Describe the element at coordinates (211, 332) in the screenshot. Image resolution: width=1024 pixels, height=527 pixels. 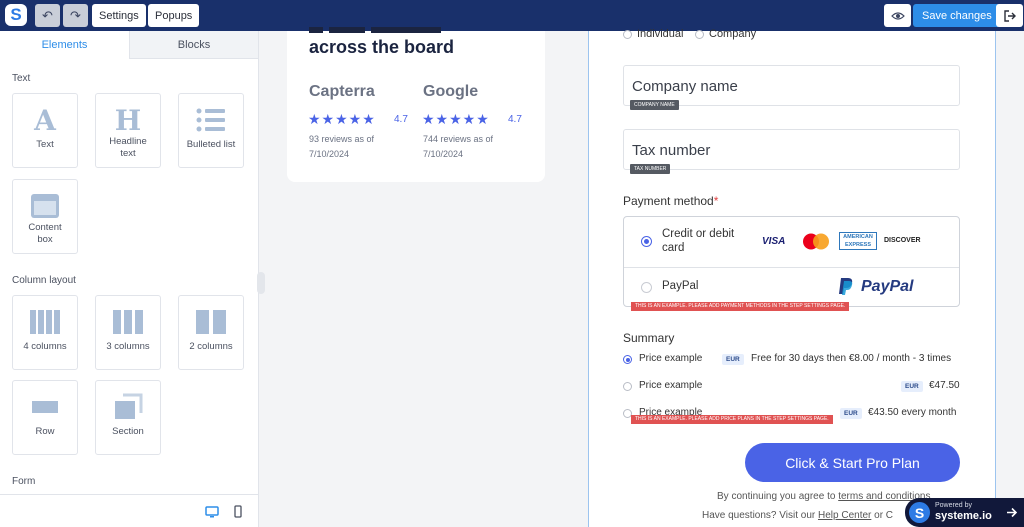
I see `element-2-columns: 2 columns` at that location.